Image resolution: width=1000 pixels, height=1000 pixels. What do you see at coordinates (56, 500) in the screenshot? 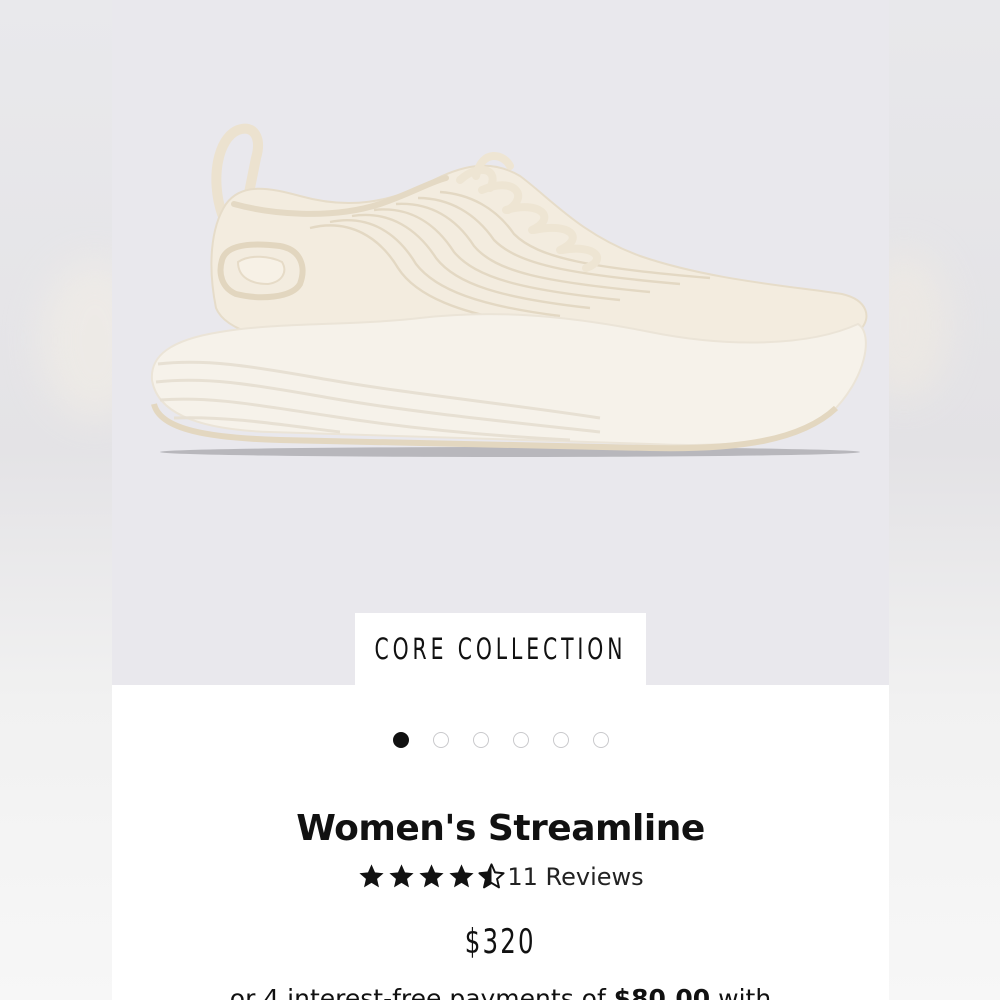
I see `blurred-background-left` at bounding box center [56, 500].